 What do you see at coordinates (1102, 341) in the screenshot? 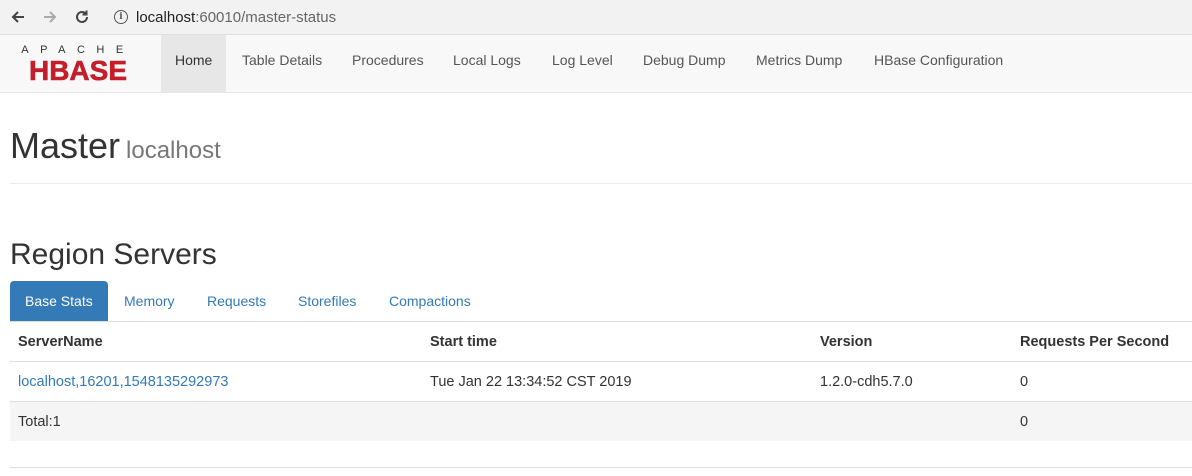
I see `column-header-requests-per-second: Requests Per Second` at bounding box center [1102, 341].